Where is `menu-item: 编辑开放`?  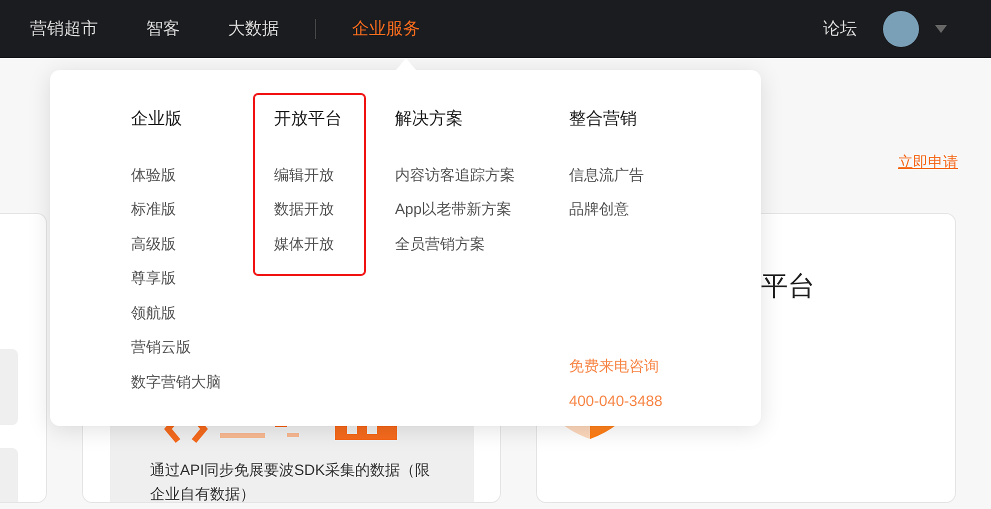 menu-item: 编辑开放 is located at coordinates (309, 176).